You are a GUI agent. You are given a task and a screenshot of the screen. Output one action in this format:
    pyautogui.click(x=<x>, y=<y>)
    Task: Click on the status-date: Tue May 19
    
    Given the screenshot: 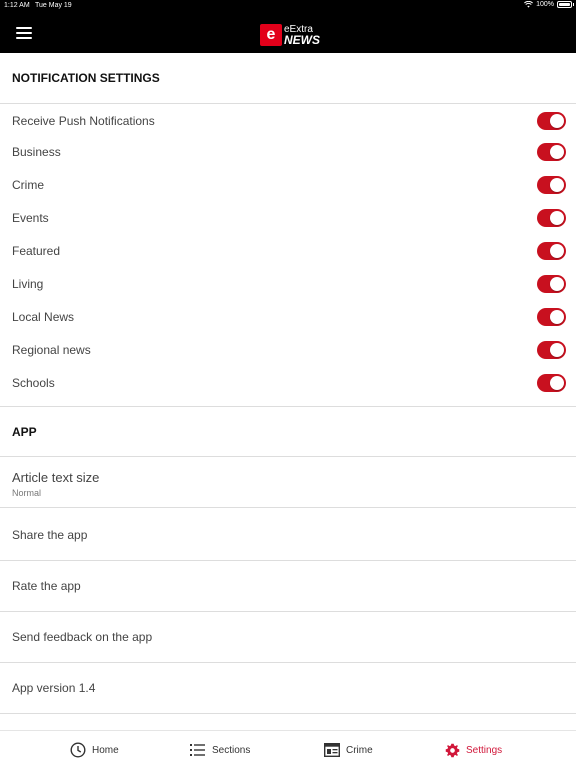 What is the action you would take?
    pyautogui.click(x=53, y=5)
    